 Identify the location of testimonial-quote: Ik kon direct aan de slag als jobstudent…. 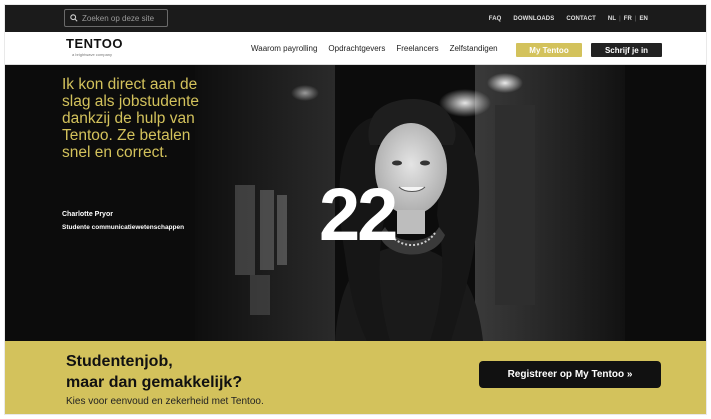
(131, 118).